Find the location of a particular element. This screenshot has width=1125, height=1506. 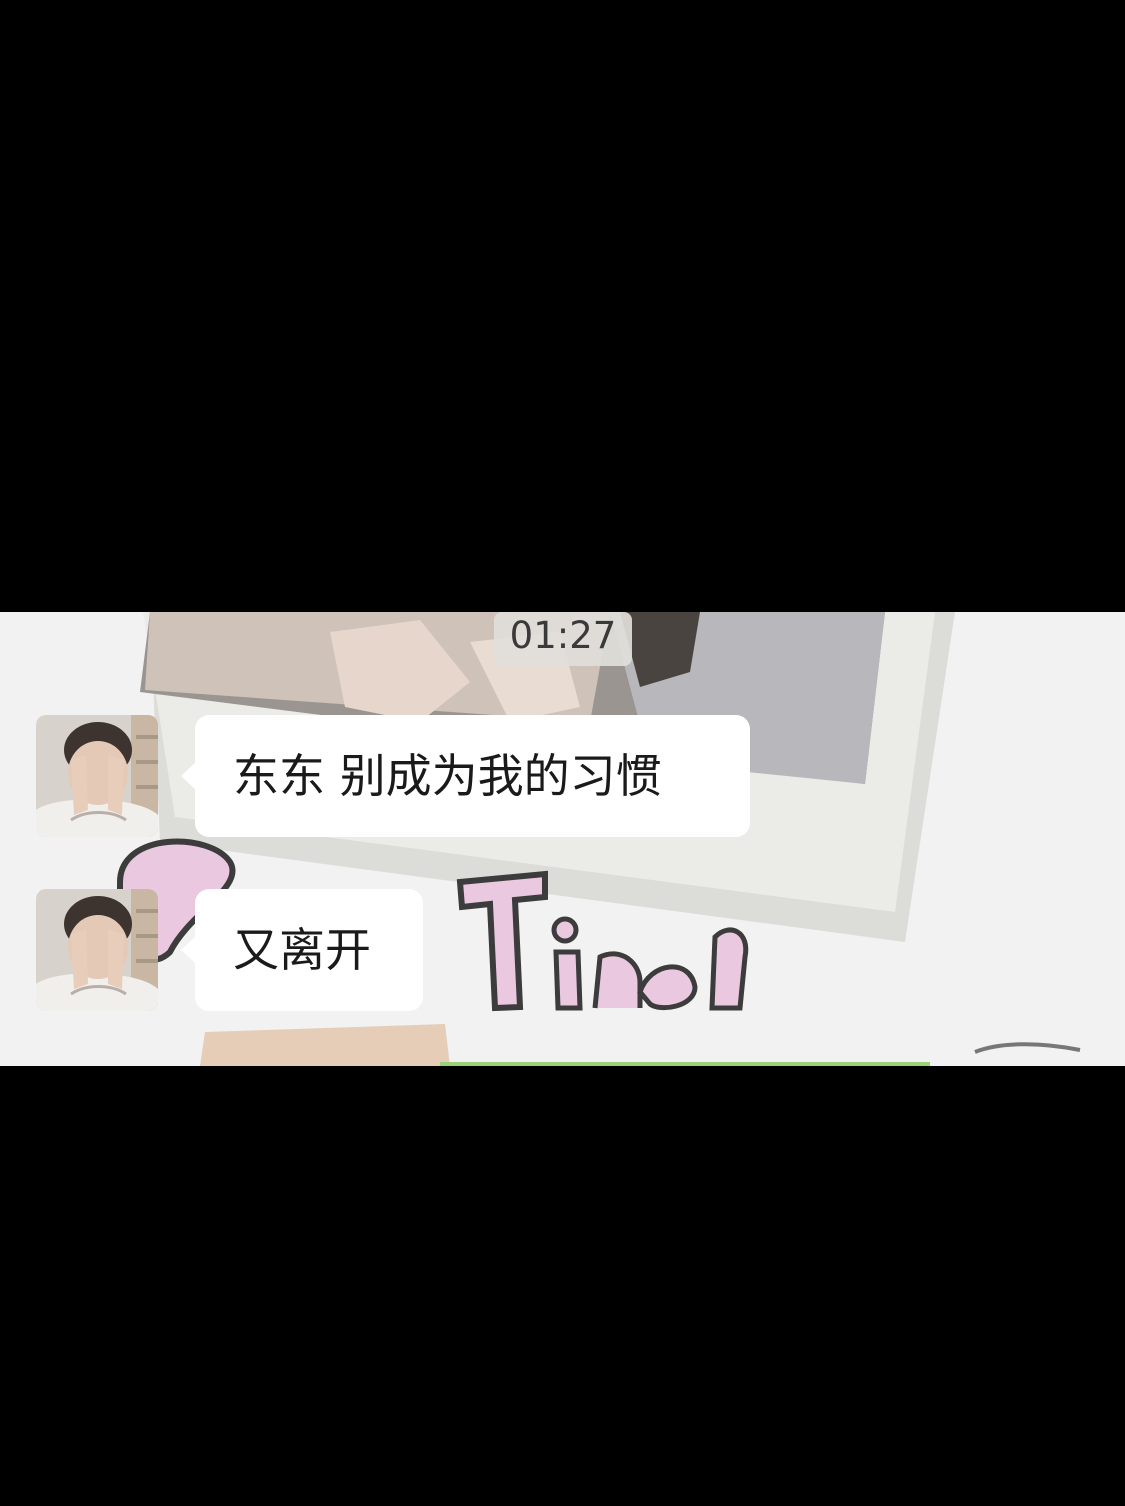

message-row: 东东 别成为我的习惯 is located at coordinates (396, 776).